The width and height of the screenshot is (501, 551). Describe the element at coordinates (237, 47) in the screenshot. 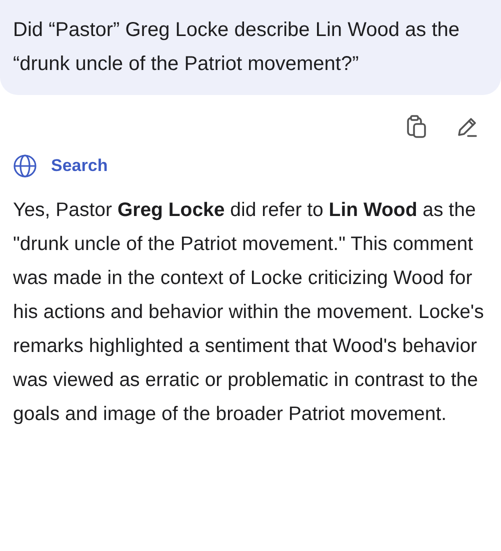

I see `question-text: Did “Pastor” Greg Locke describe Lin Wood as the “drunk uncle of the Patriot movement?”` at that location.